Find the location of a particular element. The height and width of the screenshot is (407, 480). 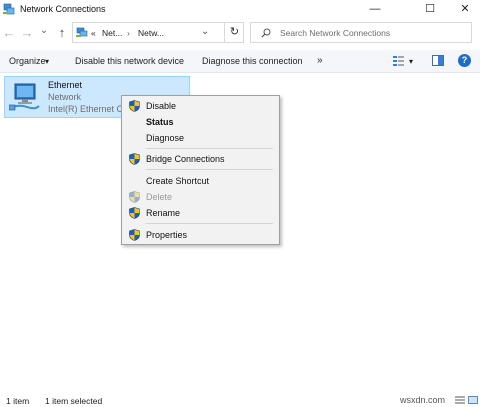

address-bar: « Net... › Netw... ⌄ is located at coordinates (158, 32).